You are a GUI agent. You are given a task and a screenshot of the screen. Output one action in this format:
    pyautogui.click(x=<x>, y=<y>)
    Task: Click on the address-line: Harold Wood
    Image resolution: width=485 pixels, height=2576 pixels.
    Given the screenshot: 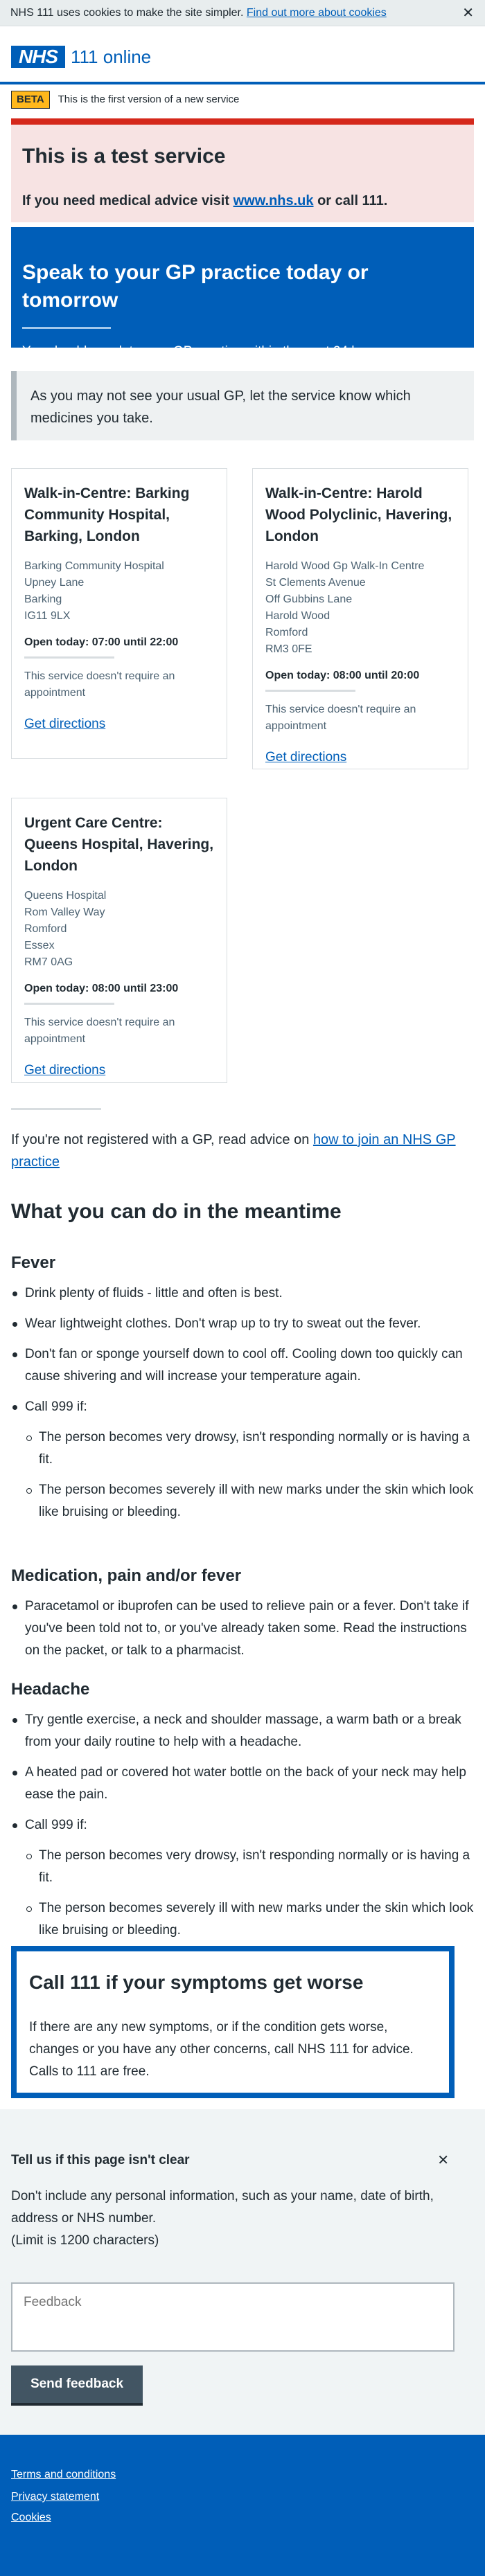 What is the action you would take?
    pyautogui.click(x=297, y=616)
    